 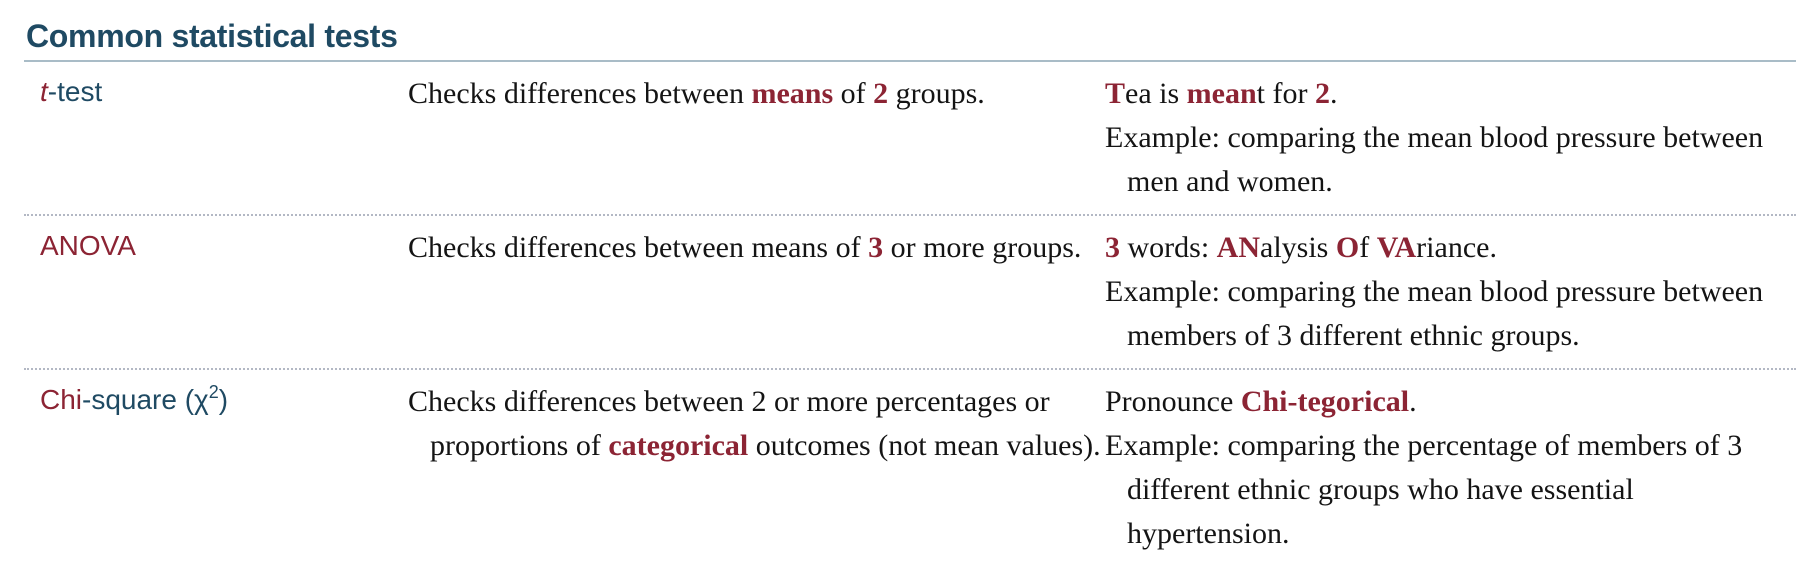 I want to click on test-name-highlight: Chi, so click(x=61, y=399).